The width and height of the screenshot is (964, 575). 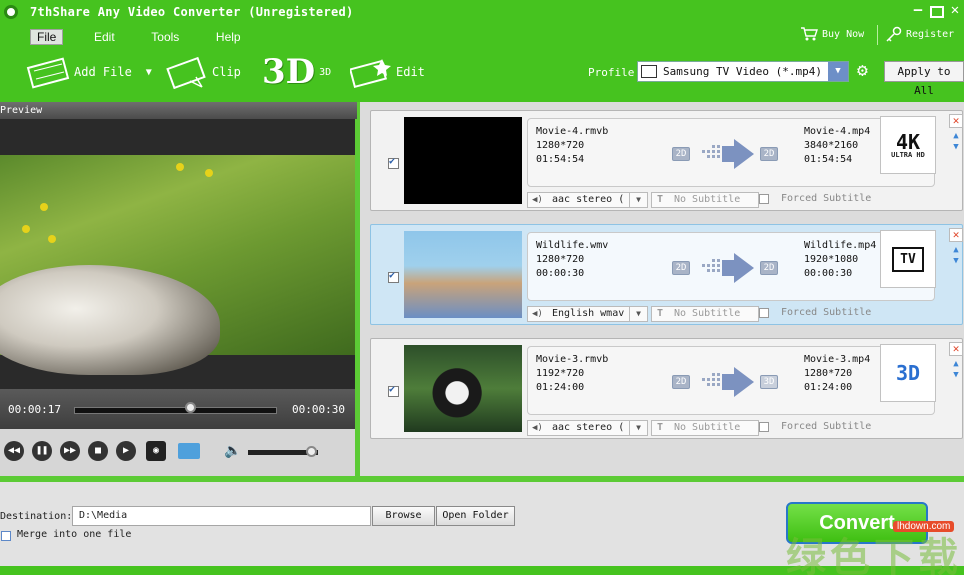 I want to click on apply-to-all-button: Apply to All, so click(x=924, y=79).